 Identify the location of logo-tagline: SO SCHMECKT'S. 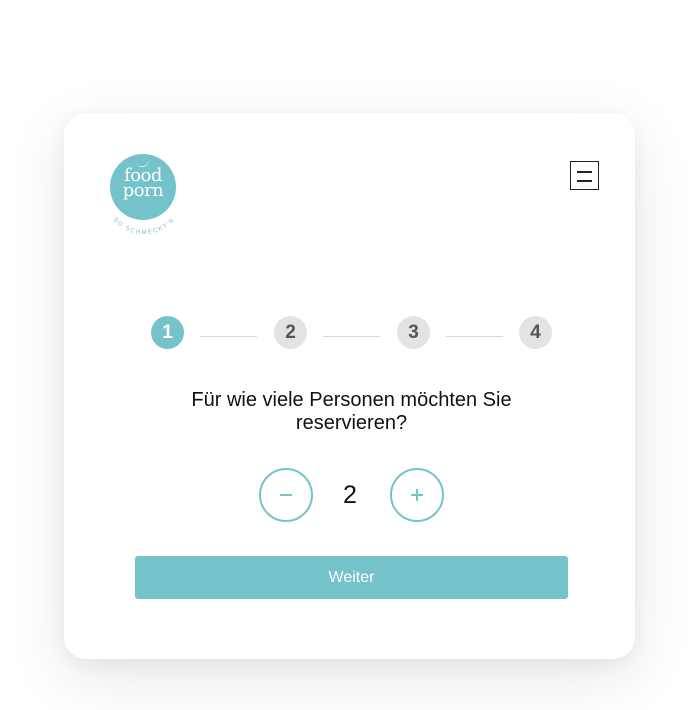
(144, 226).